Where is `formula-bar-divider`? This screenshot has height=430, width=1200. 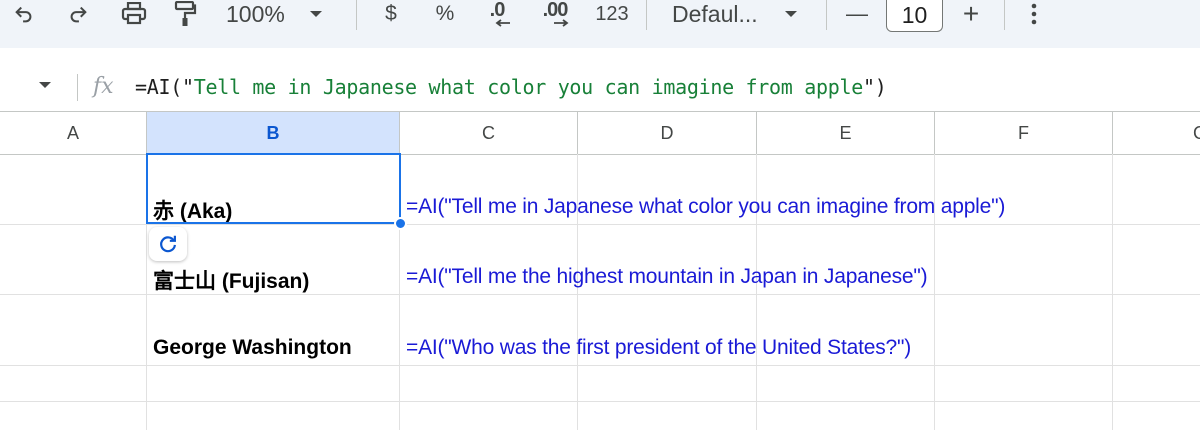 formula-bar-divider is located at coordinates (77, 87).